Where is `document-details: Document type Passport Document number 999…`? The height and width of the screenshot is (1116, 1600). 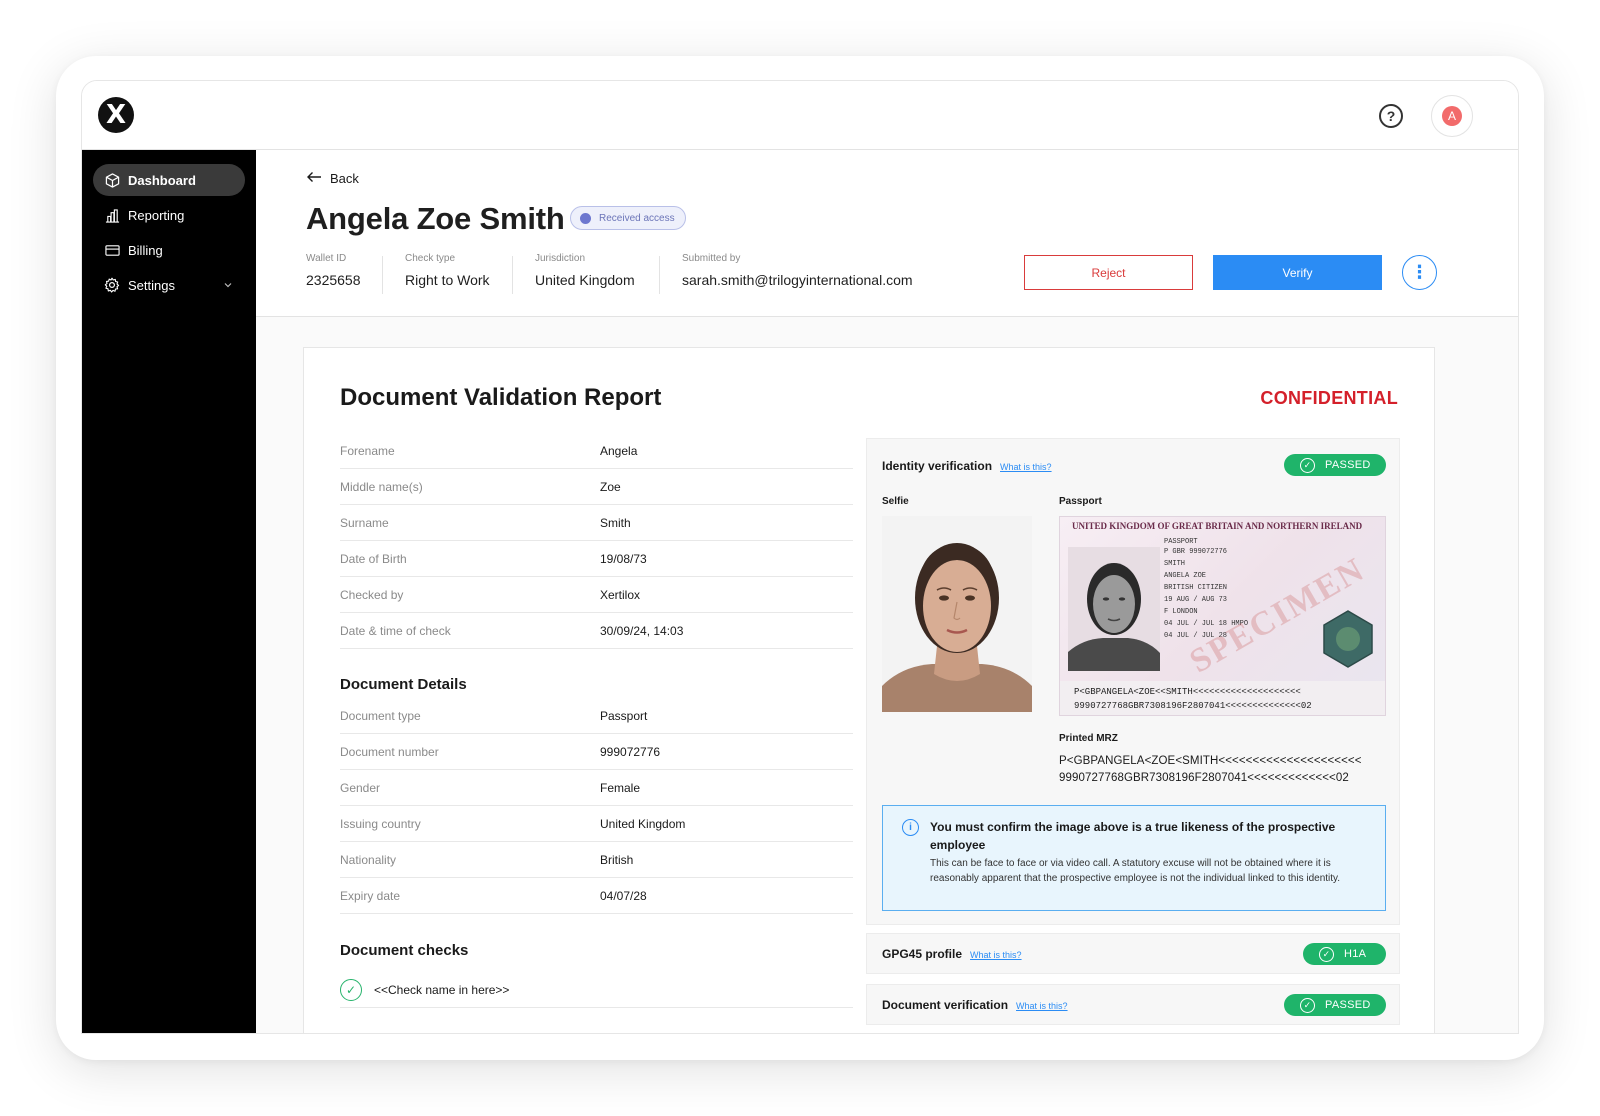
document-details: Document type Passport Document number 999… is located at coordinates (596, 806).